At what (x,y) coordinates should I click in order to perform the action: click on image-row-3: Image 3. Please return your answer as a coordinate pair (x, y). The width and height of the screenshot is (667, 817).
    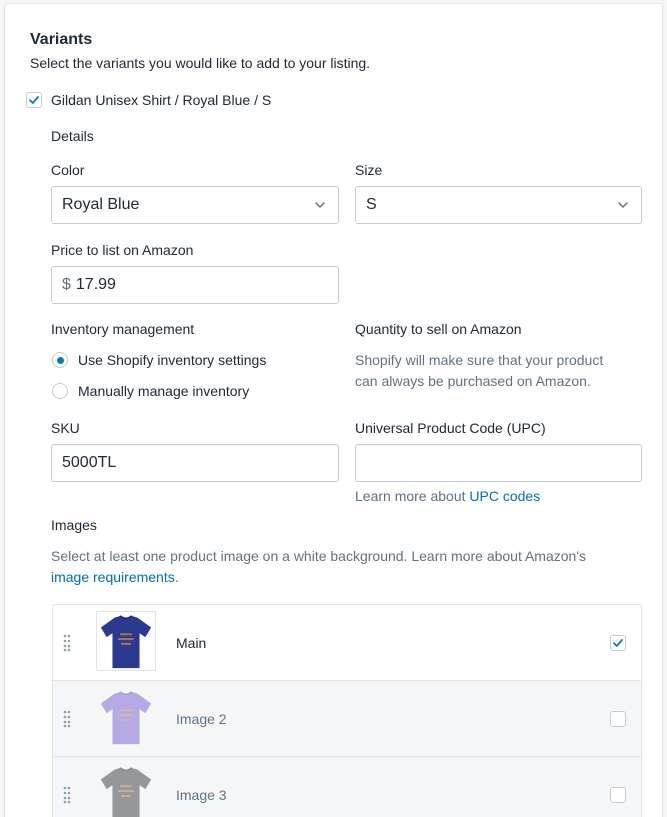
    Looking at the image, I should click on (347, 787).